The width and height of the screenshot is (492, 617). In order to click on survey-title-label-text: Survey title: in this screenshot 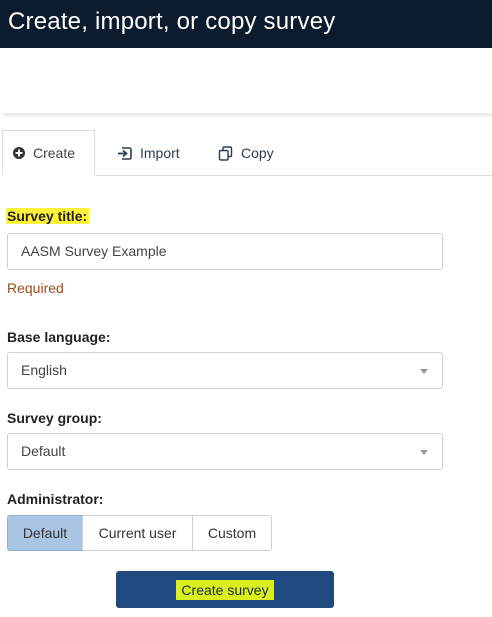, I will do `click(48, 216)`.